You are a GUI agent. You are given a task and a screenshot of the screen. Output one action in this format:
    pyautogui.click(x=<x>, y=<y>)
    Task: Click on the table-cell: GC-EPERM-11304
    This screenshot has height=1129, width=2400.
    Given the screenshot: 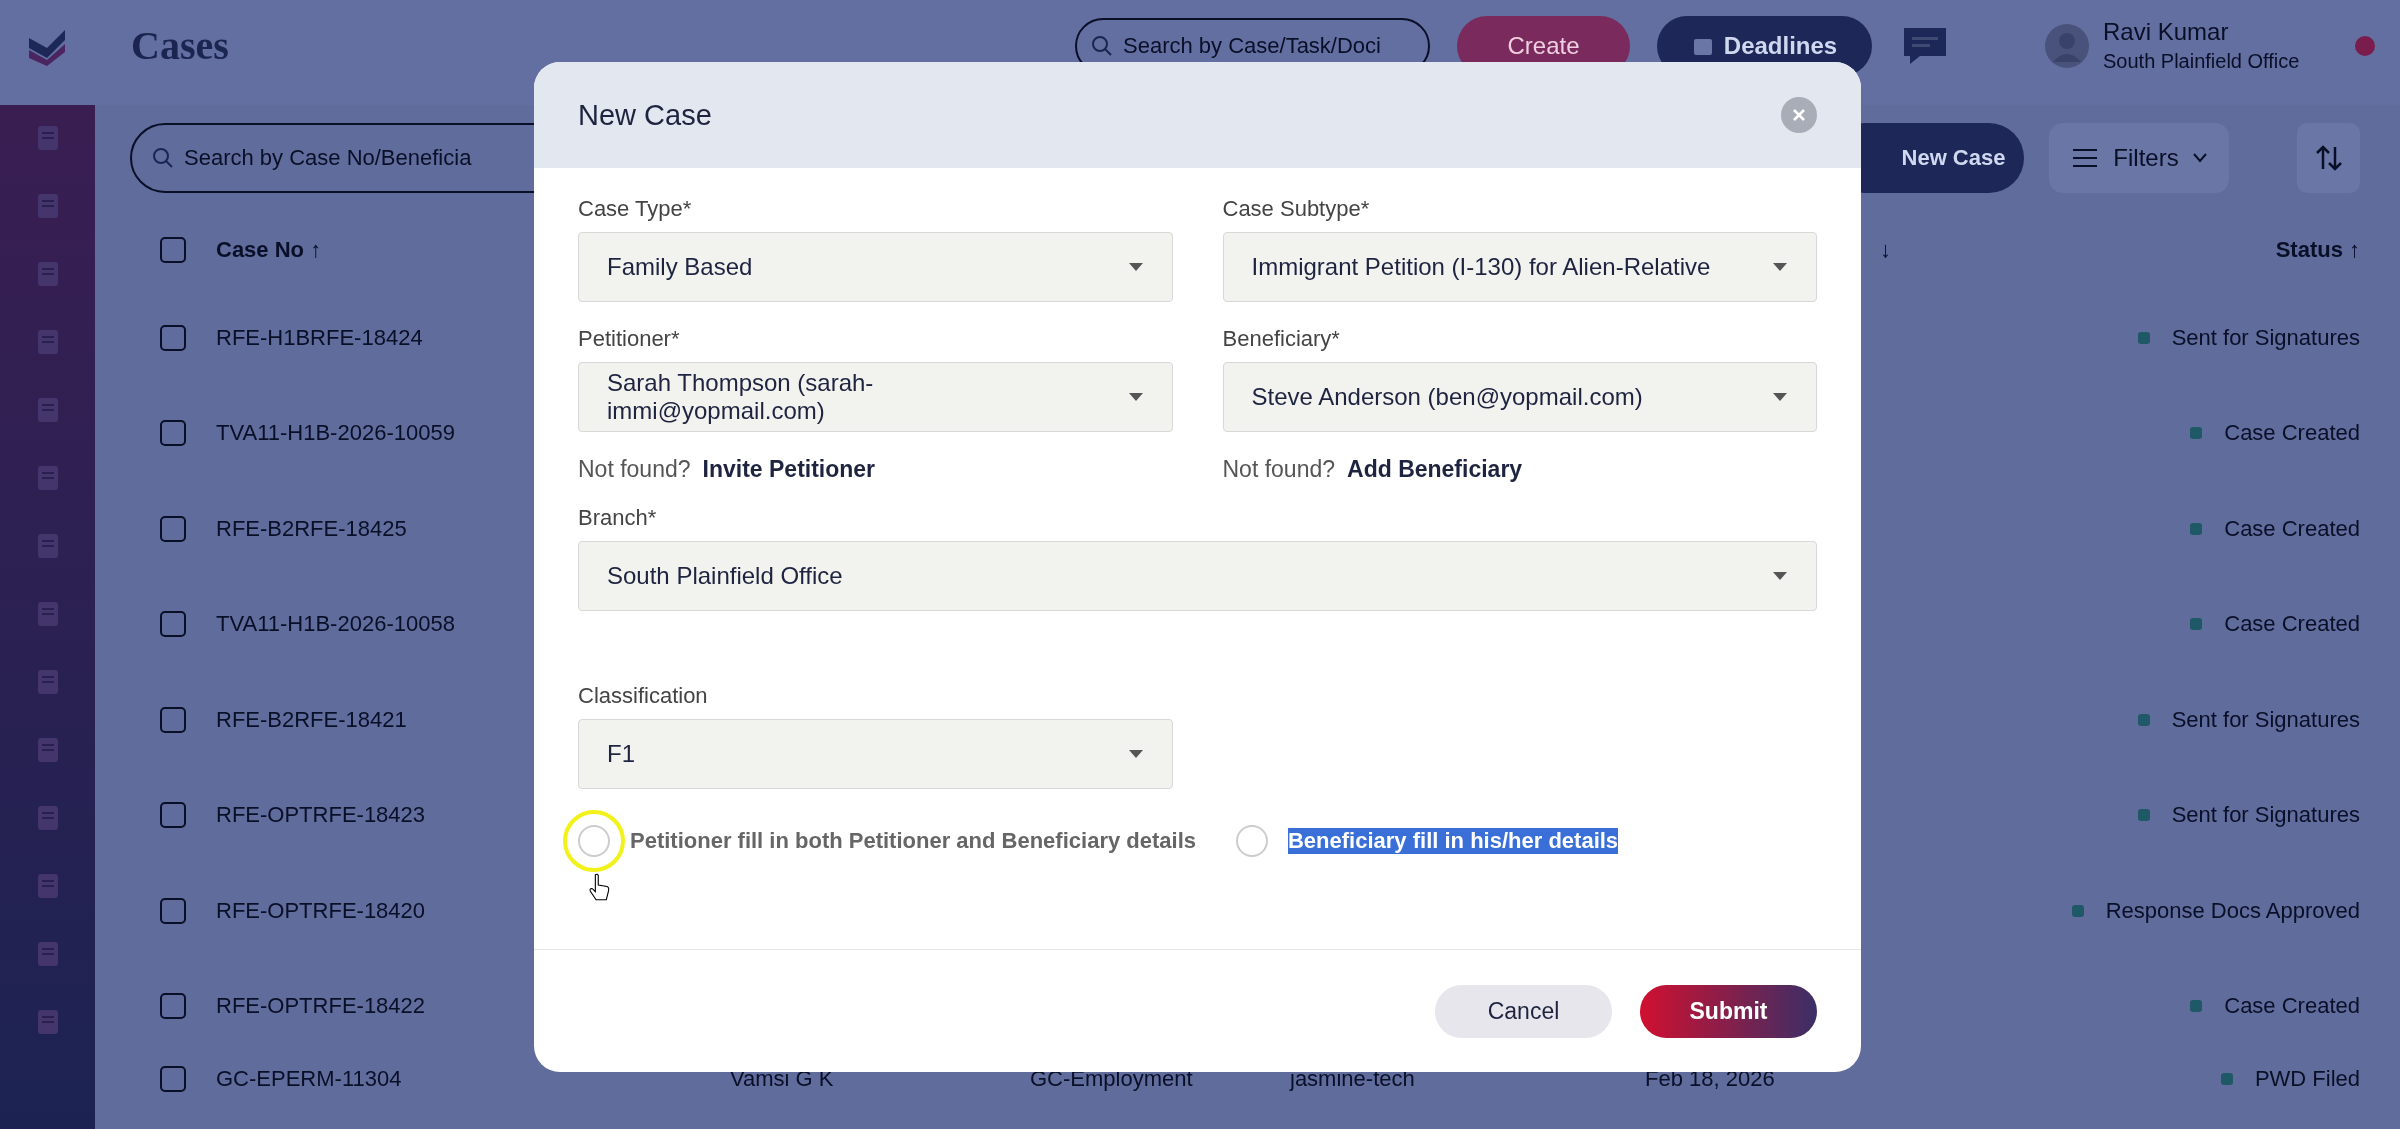 What is the action you would take?
    pyautogui.click(x=309, y=1079)
    